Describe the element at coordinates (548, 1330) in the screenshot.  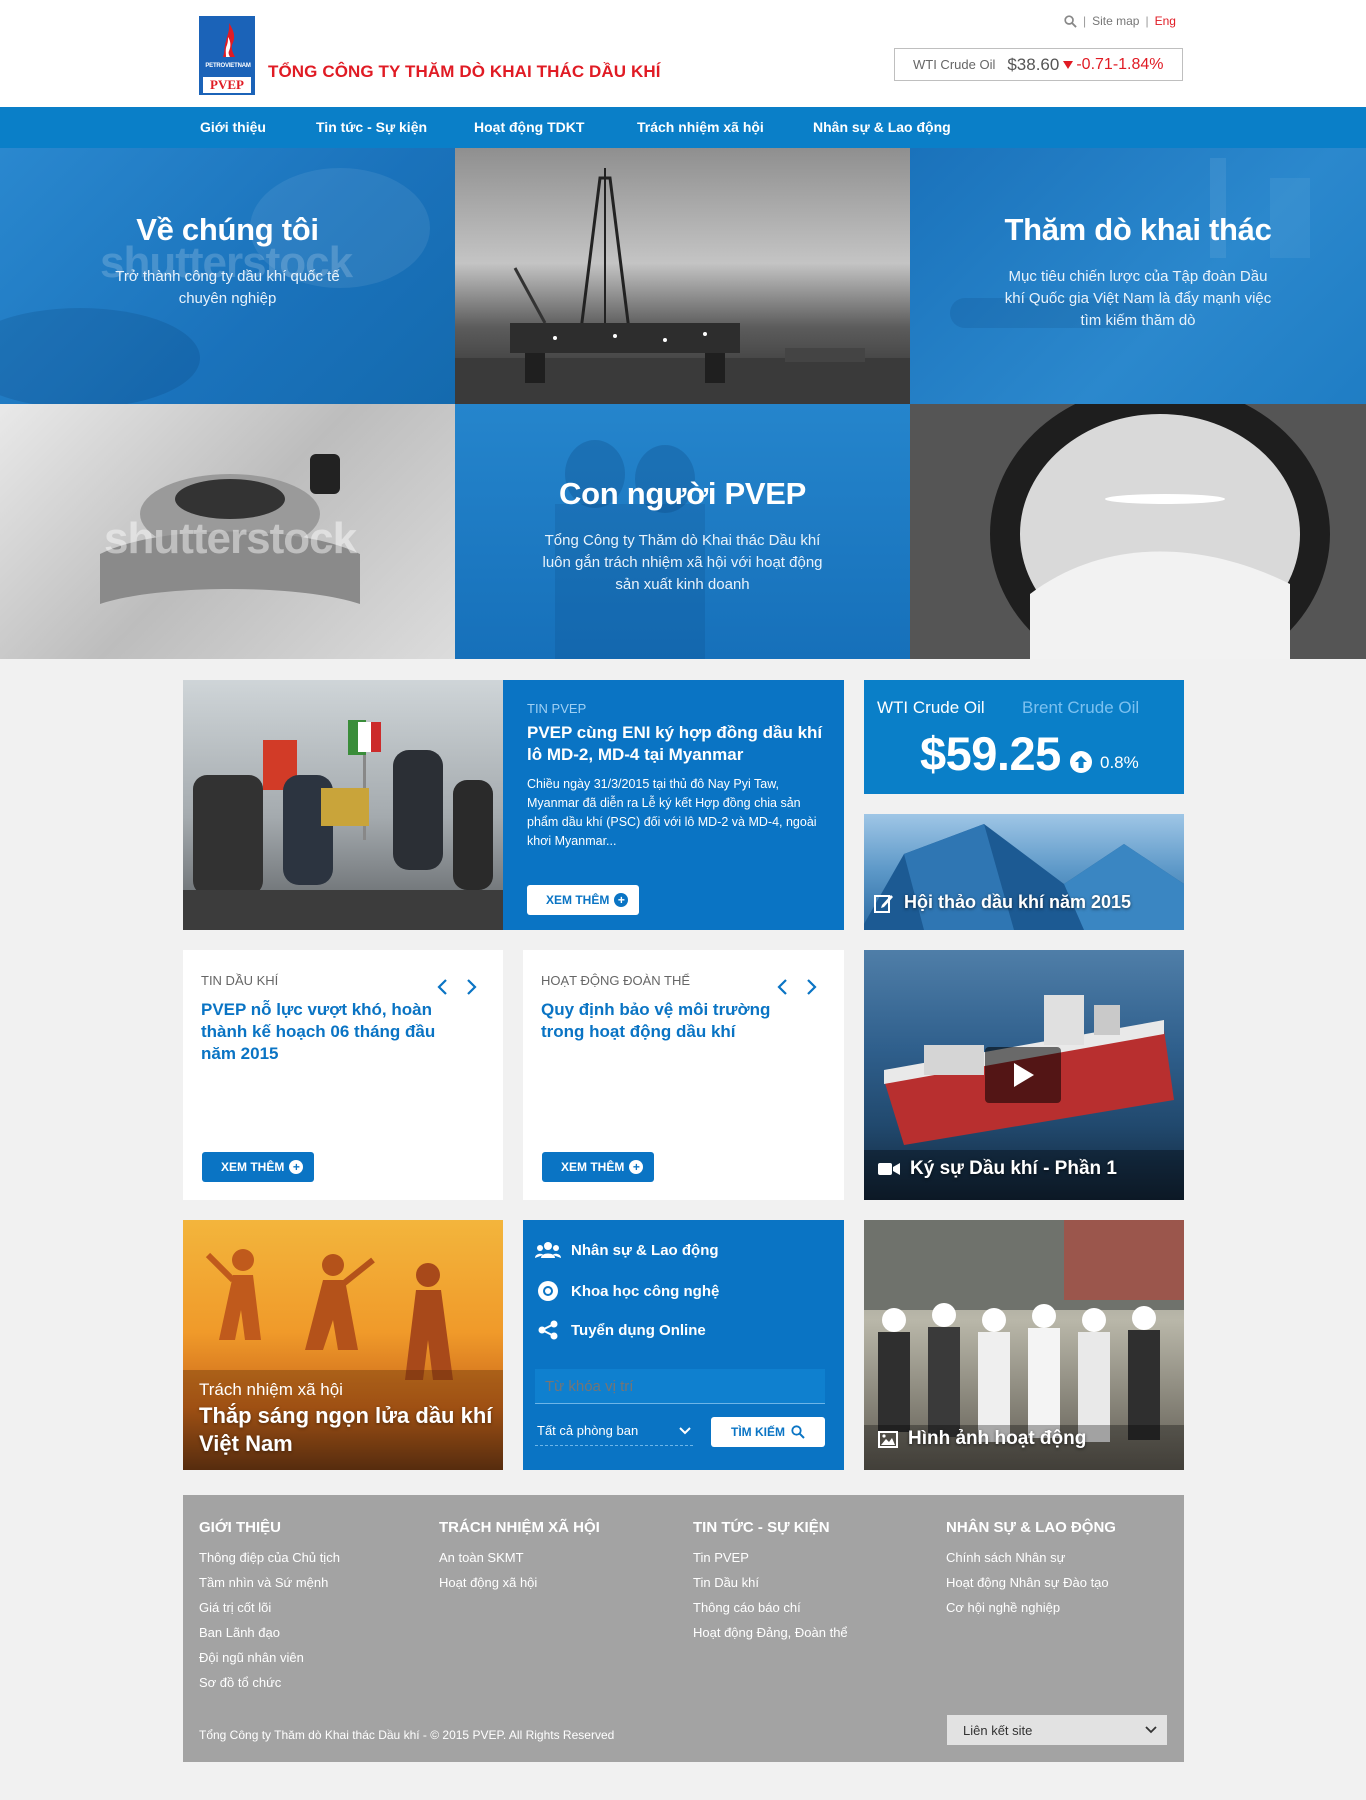
I see `share-icon` at that location.